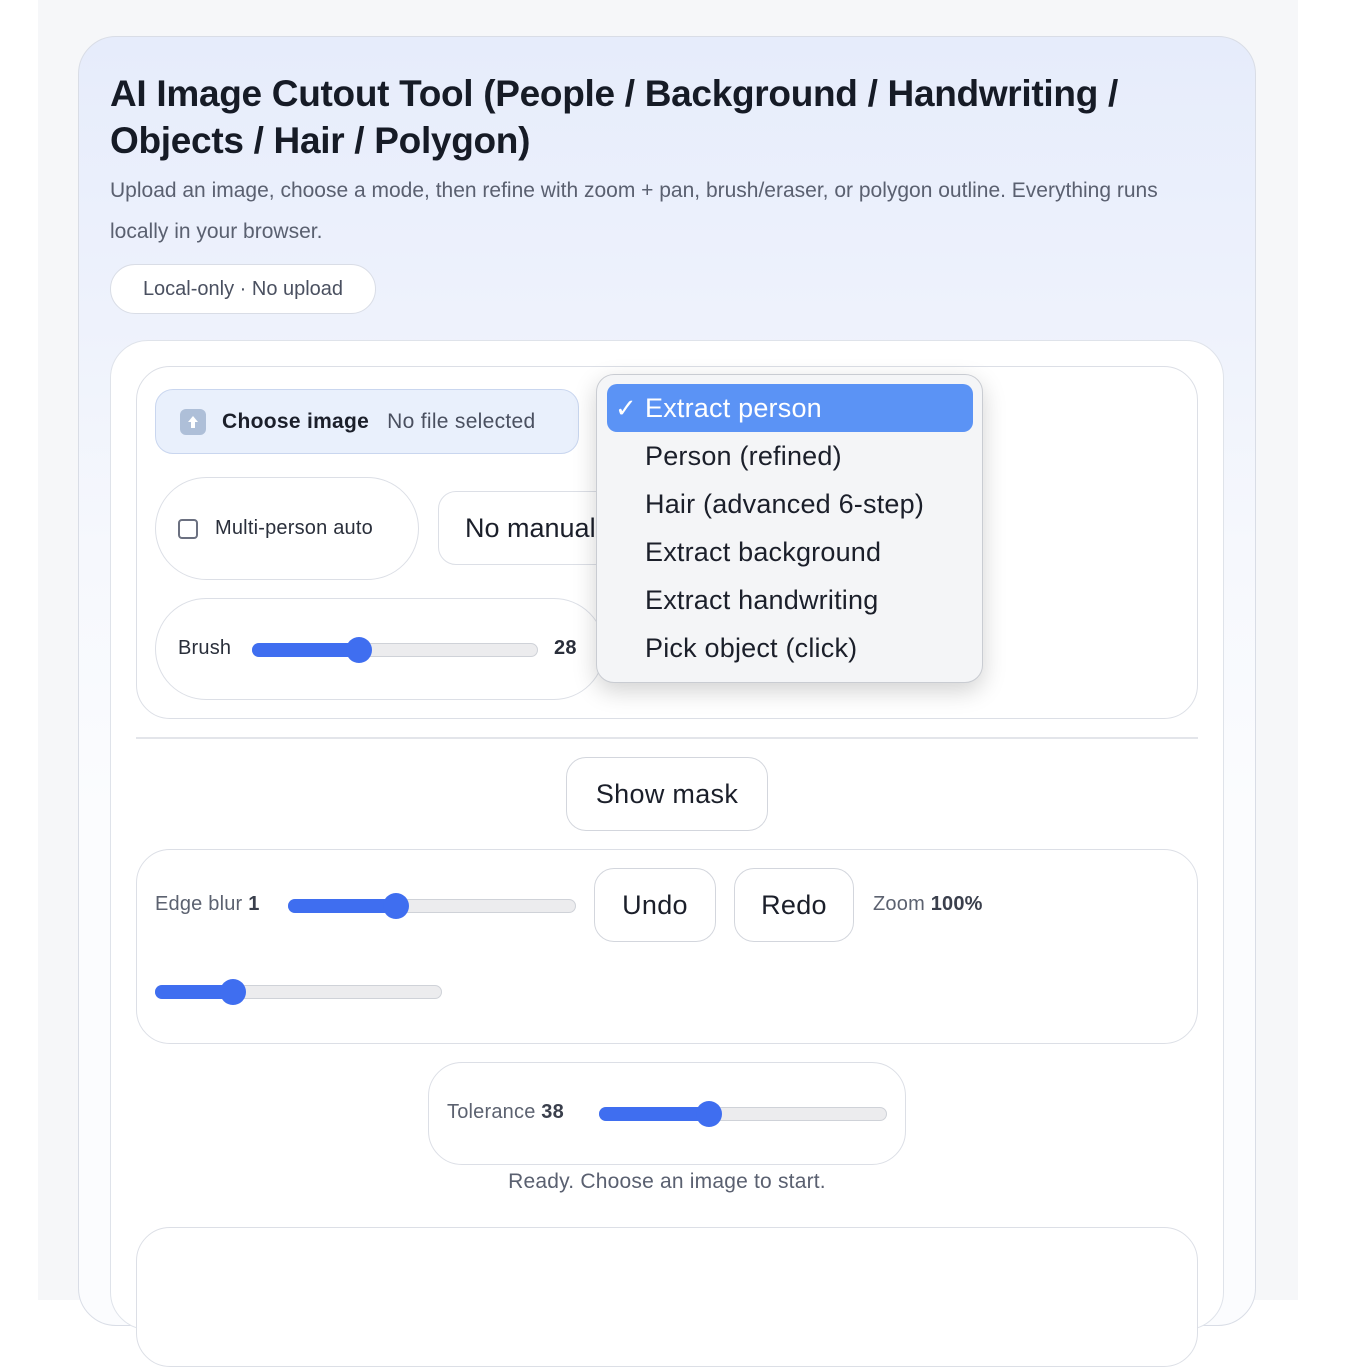 The image size is (1364, 1367). What do you see at coordinates (491, 1112) in the screenshot?
I see `tolerance-text: Tolerance` at bounding box center [491, 1112].